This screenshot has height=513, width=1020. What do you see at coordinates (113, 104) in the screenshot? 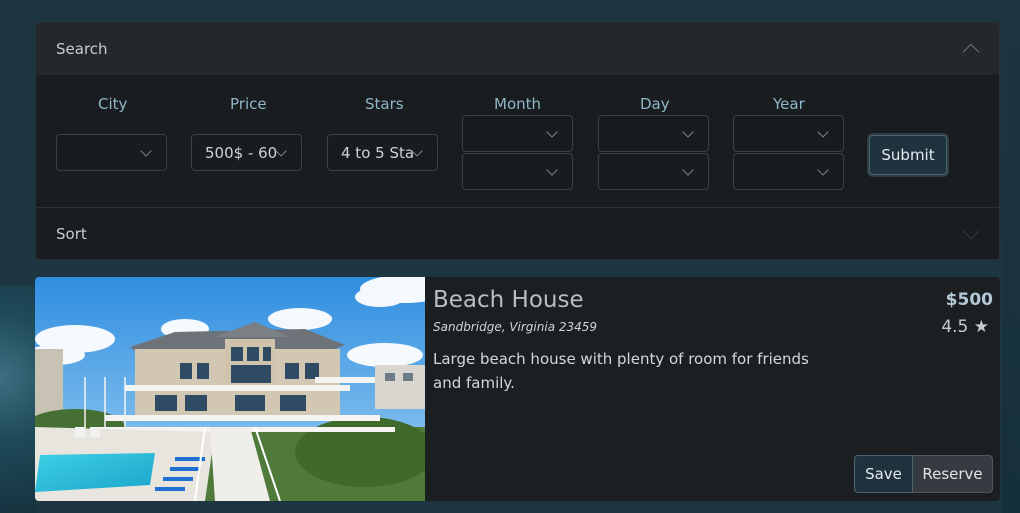
I see `city-label: City` at bounding box center [113, 104].